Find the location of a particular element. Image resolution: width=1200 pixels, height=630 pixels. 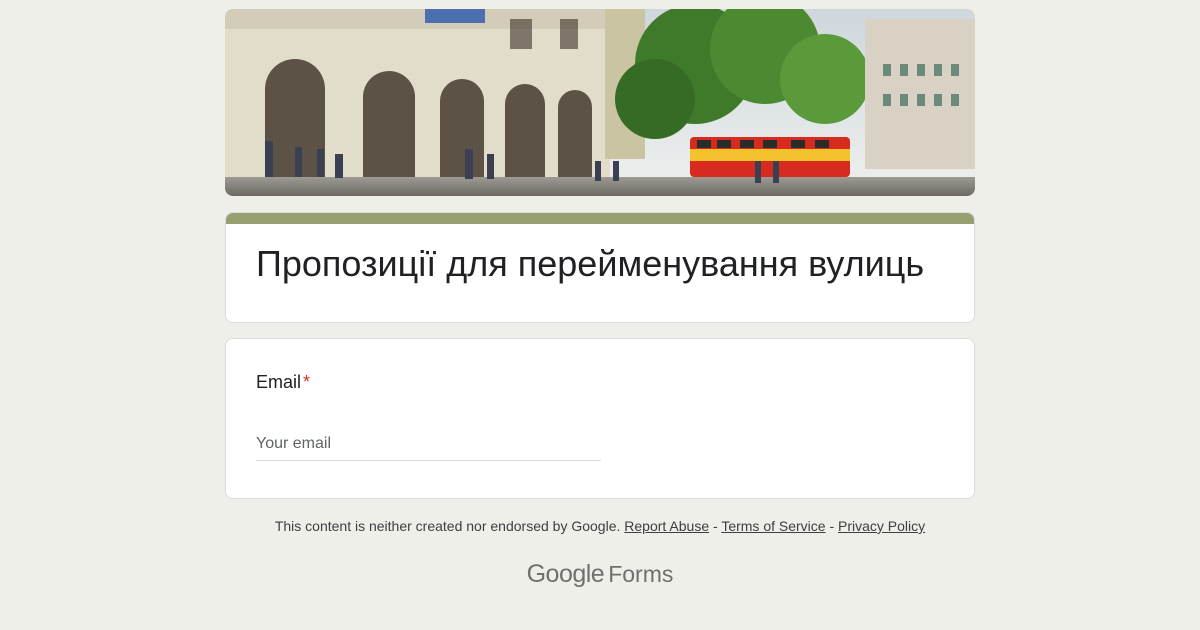

email-input is located at coordinates (428, 444).